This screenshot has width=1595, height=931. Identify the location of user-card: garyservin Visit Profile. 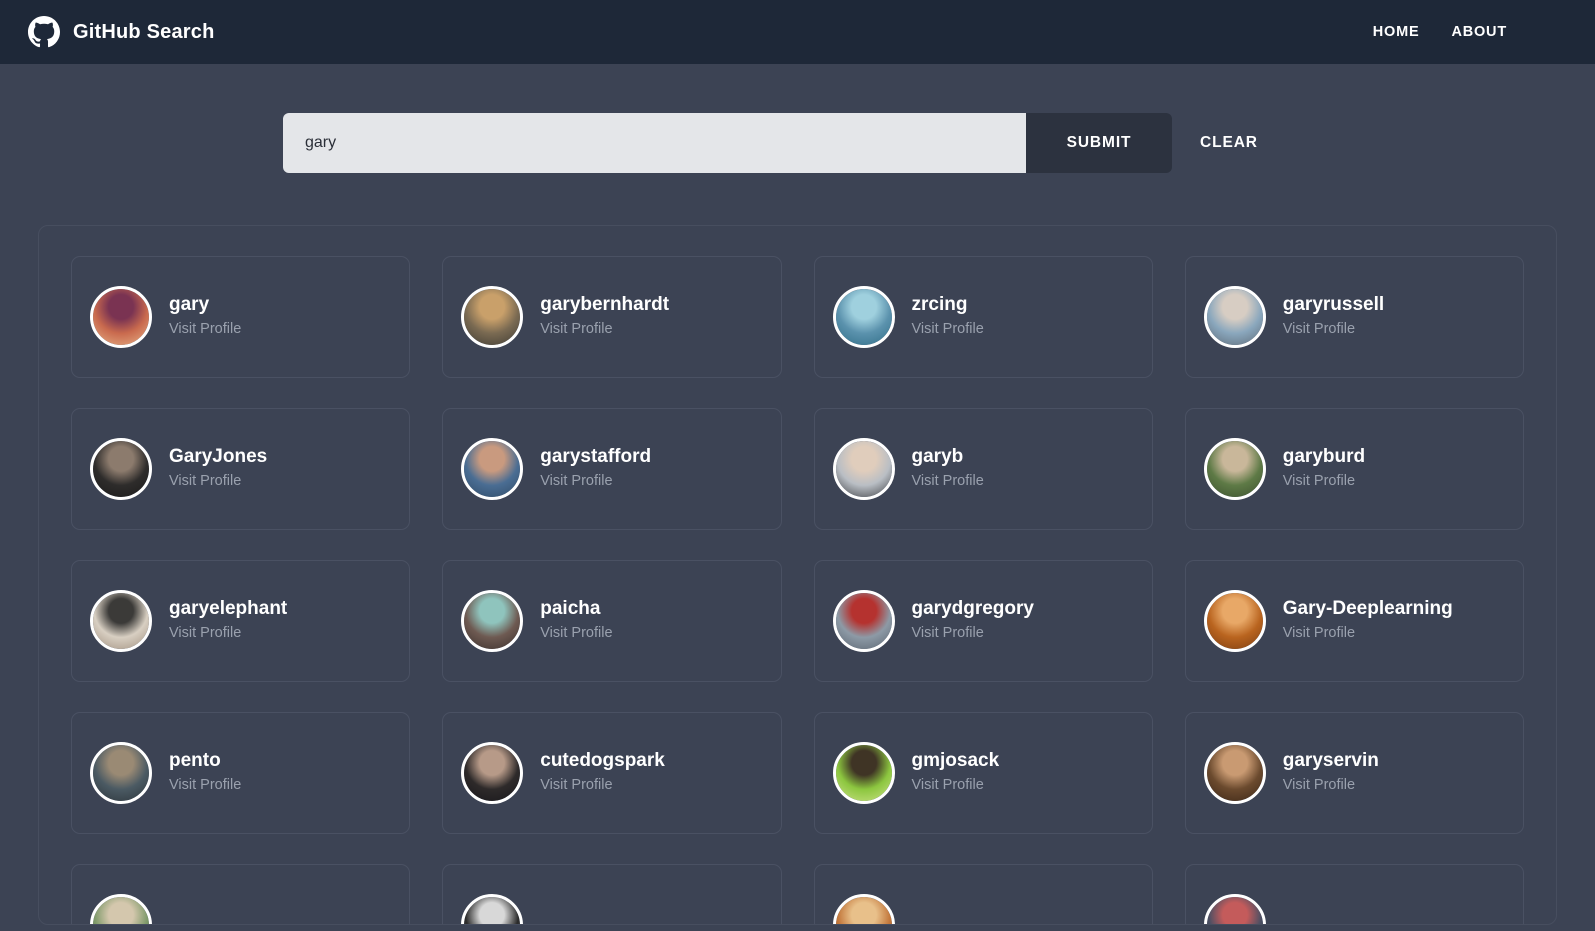
(1354, 773).